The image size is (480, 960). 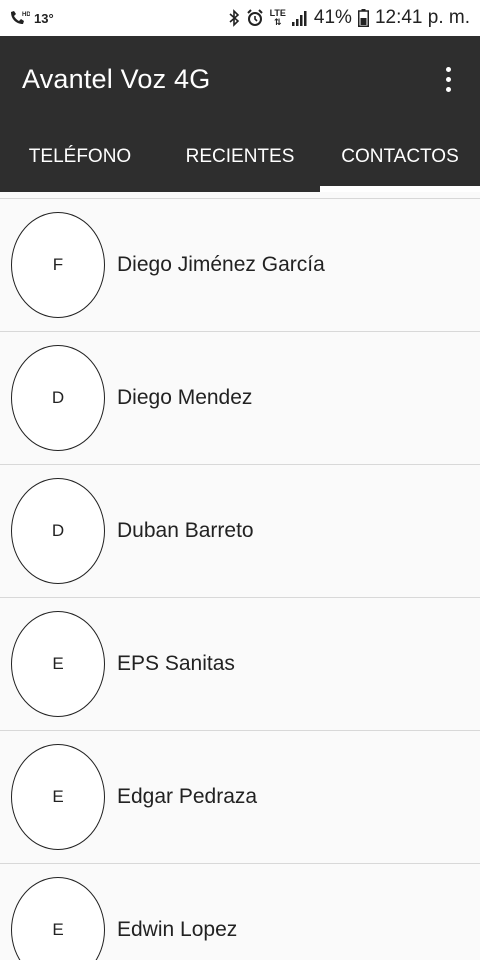 What do you see at coordinates (19, 18) in the screenshot?
I see `hd-call-icon: HD` at bounding box center [19, 18].